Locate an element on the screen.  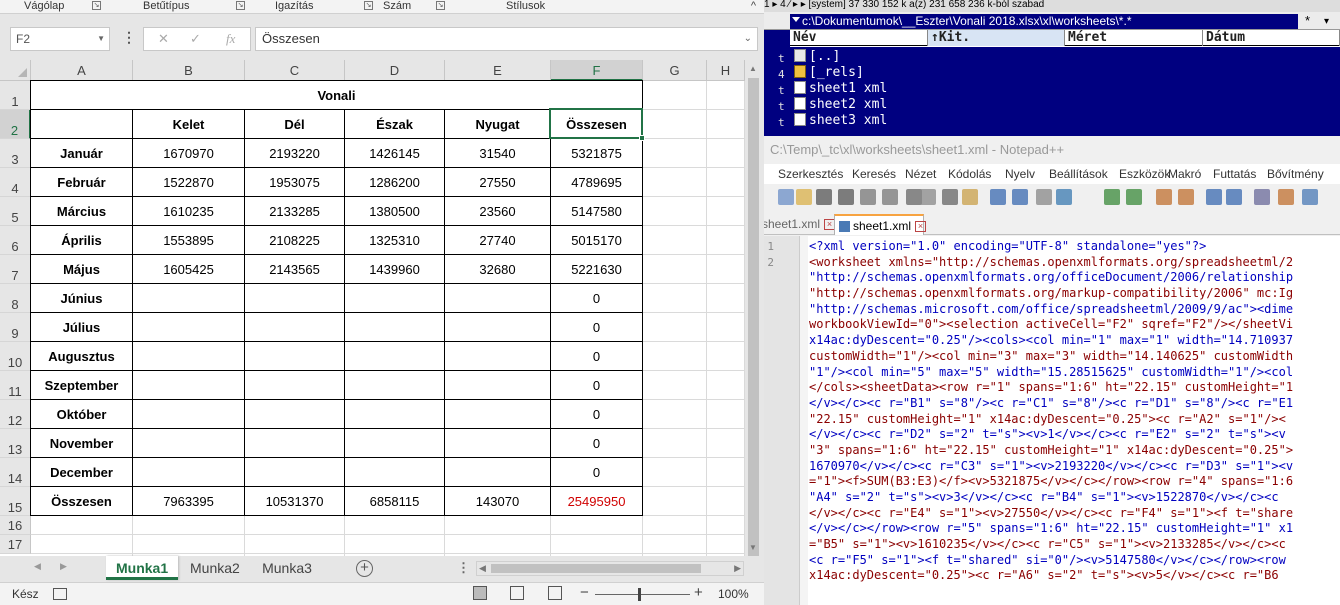
zoom-level: 100% is located at coordinates (733, 594).